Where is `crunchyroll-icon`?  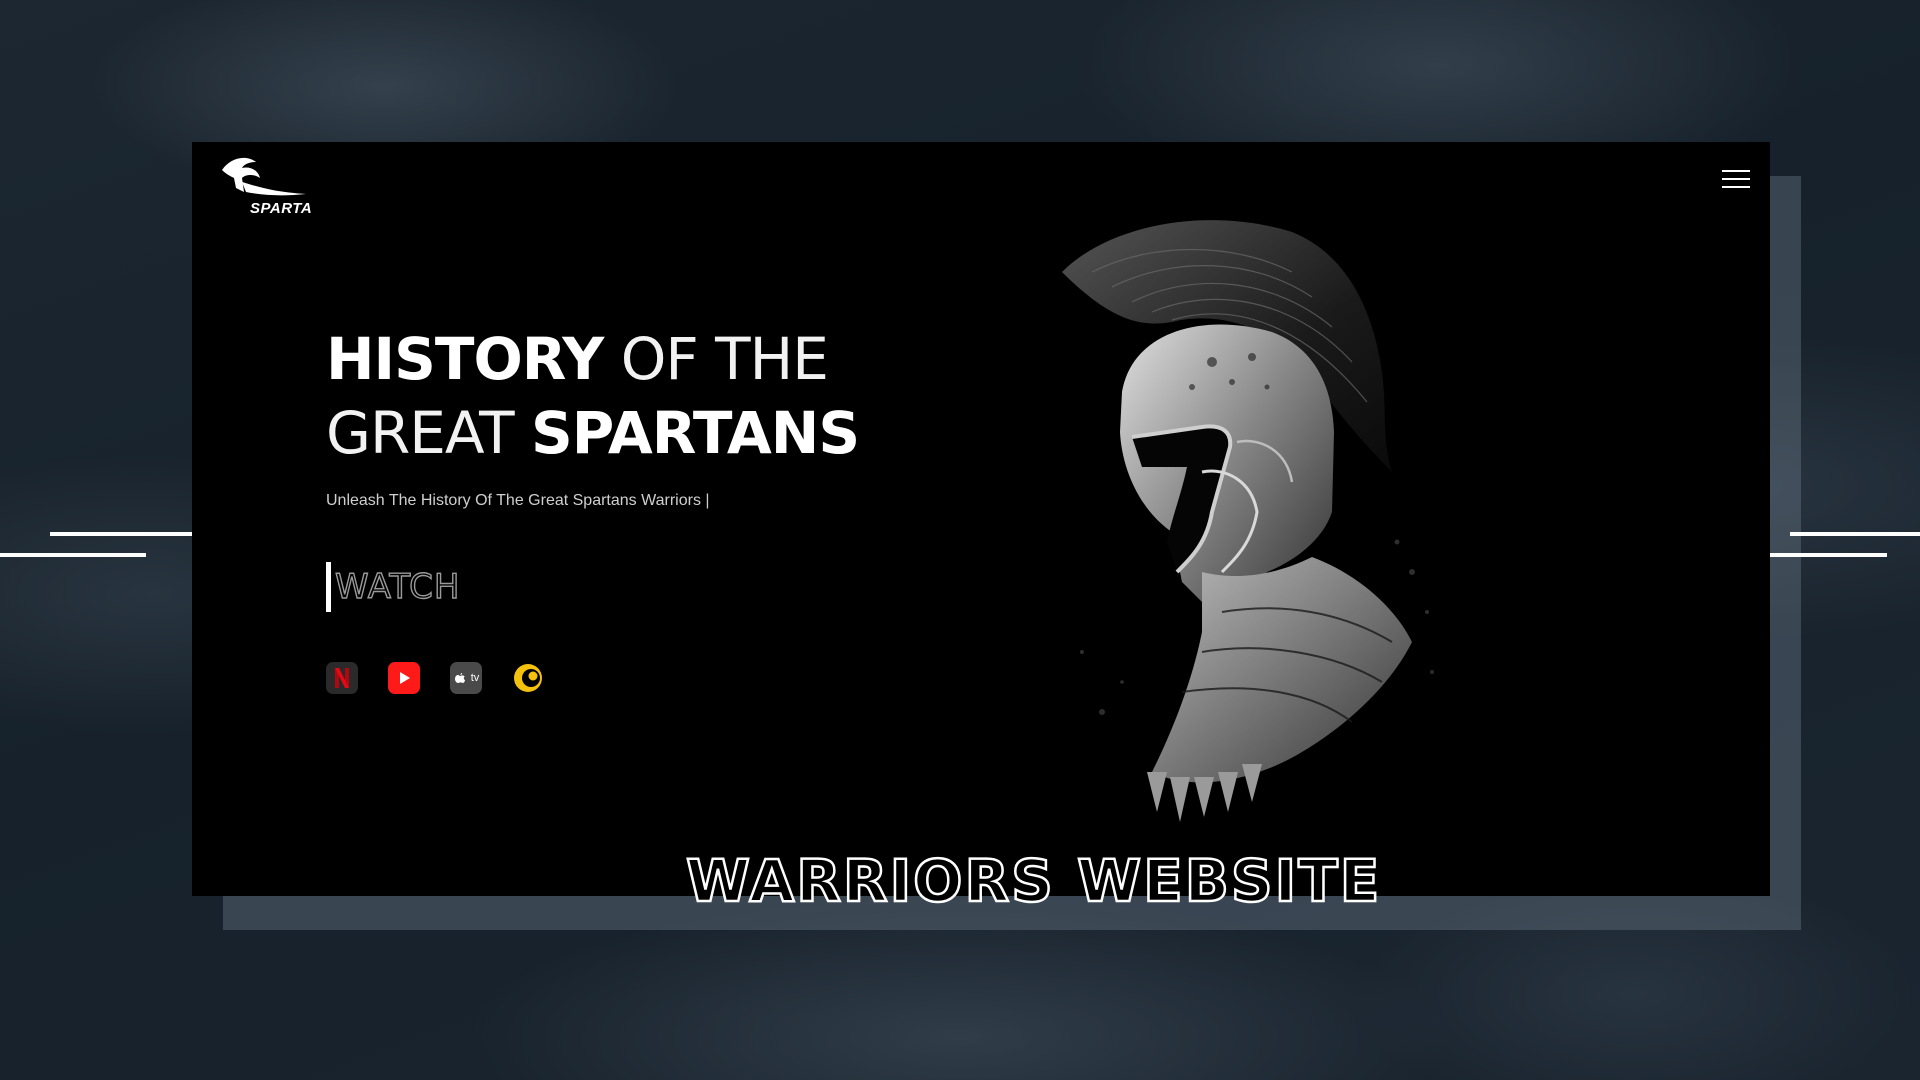
crunchyroll-icon is located at coordinates (528, 678).